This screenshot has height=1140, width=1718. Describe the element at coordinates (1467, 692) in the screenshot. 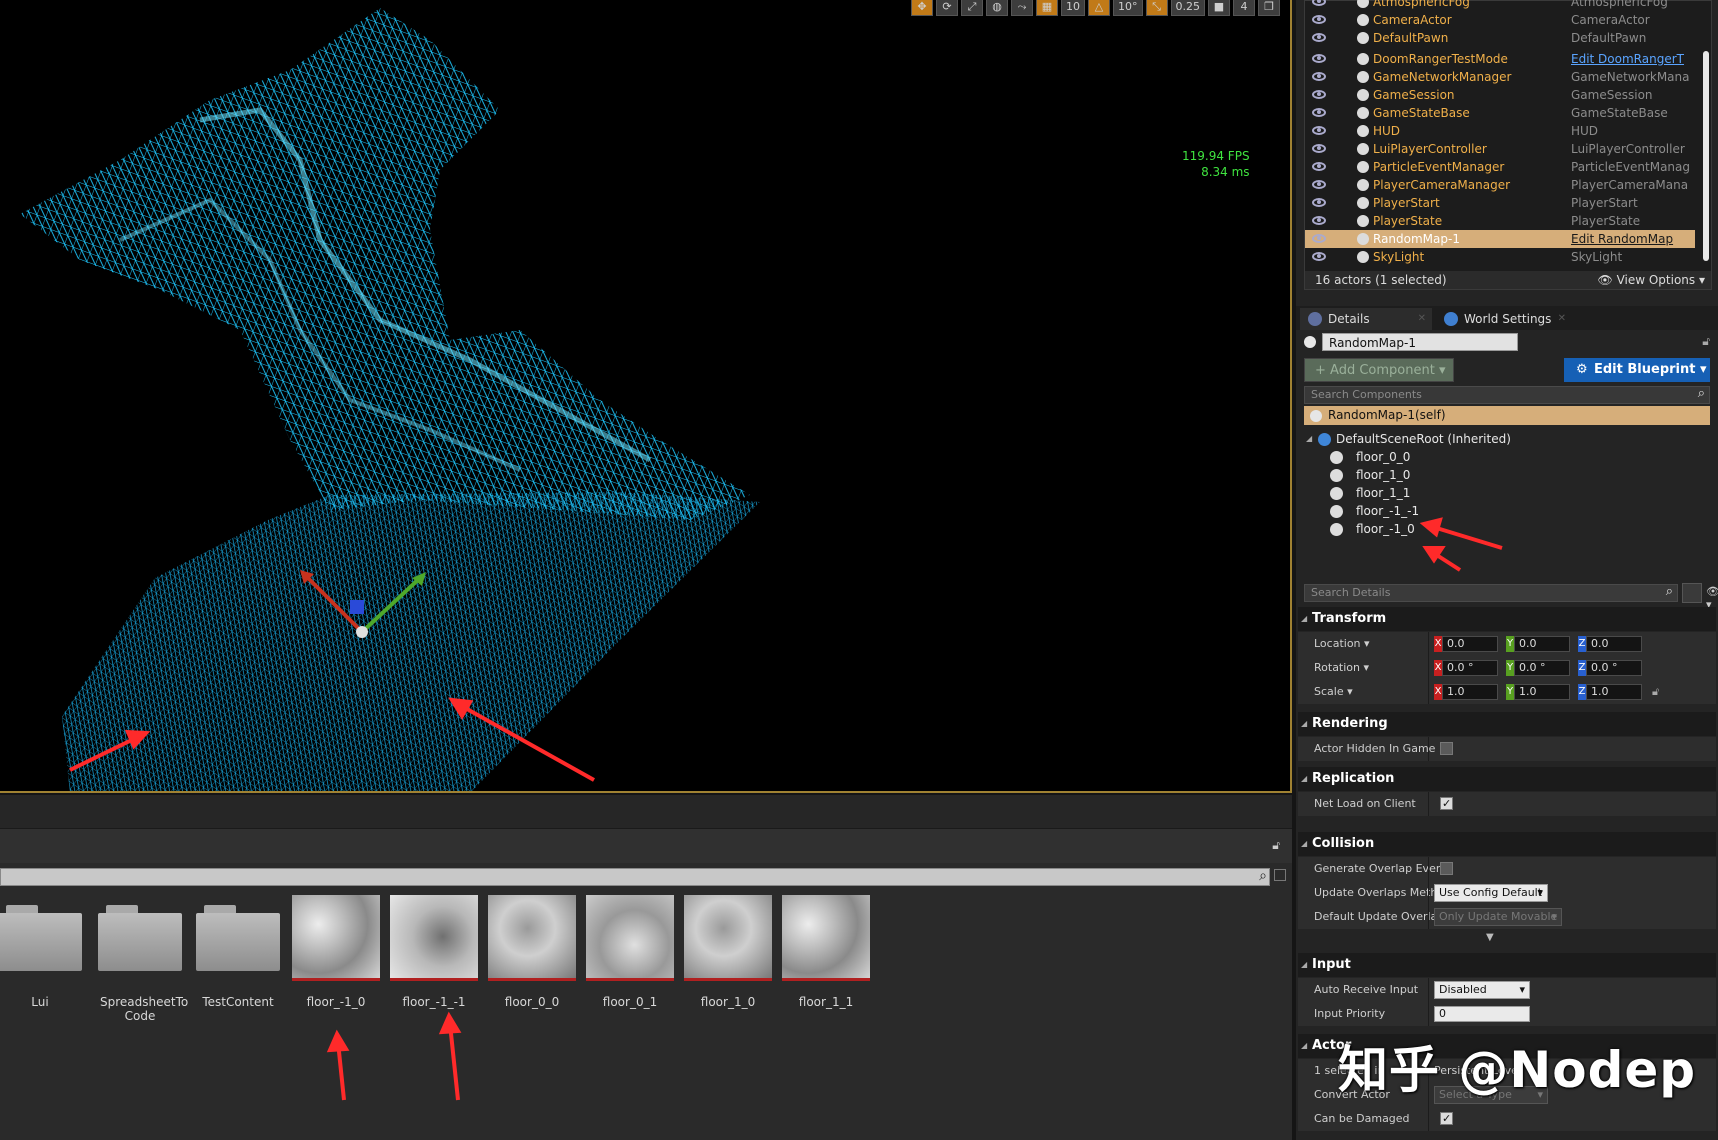

I see `scale-x: X 1.0` at that location.